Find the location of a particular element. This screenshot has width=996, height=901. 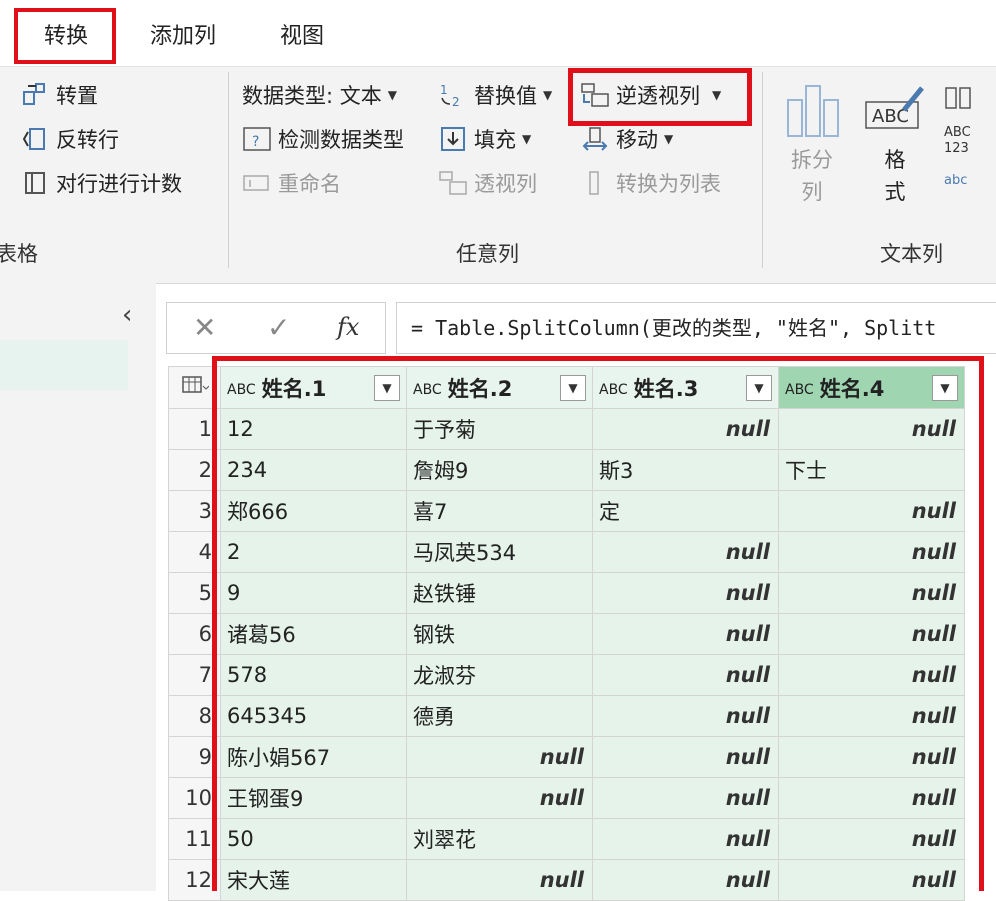

tab-add-column: 添加列 is located at coordinates (183, 34).